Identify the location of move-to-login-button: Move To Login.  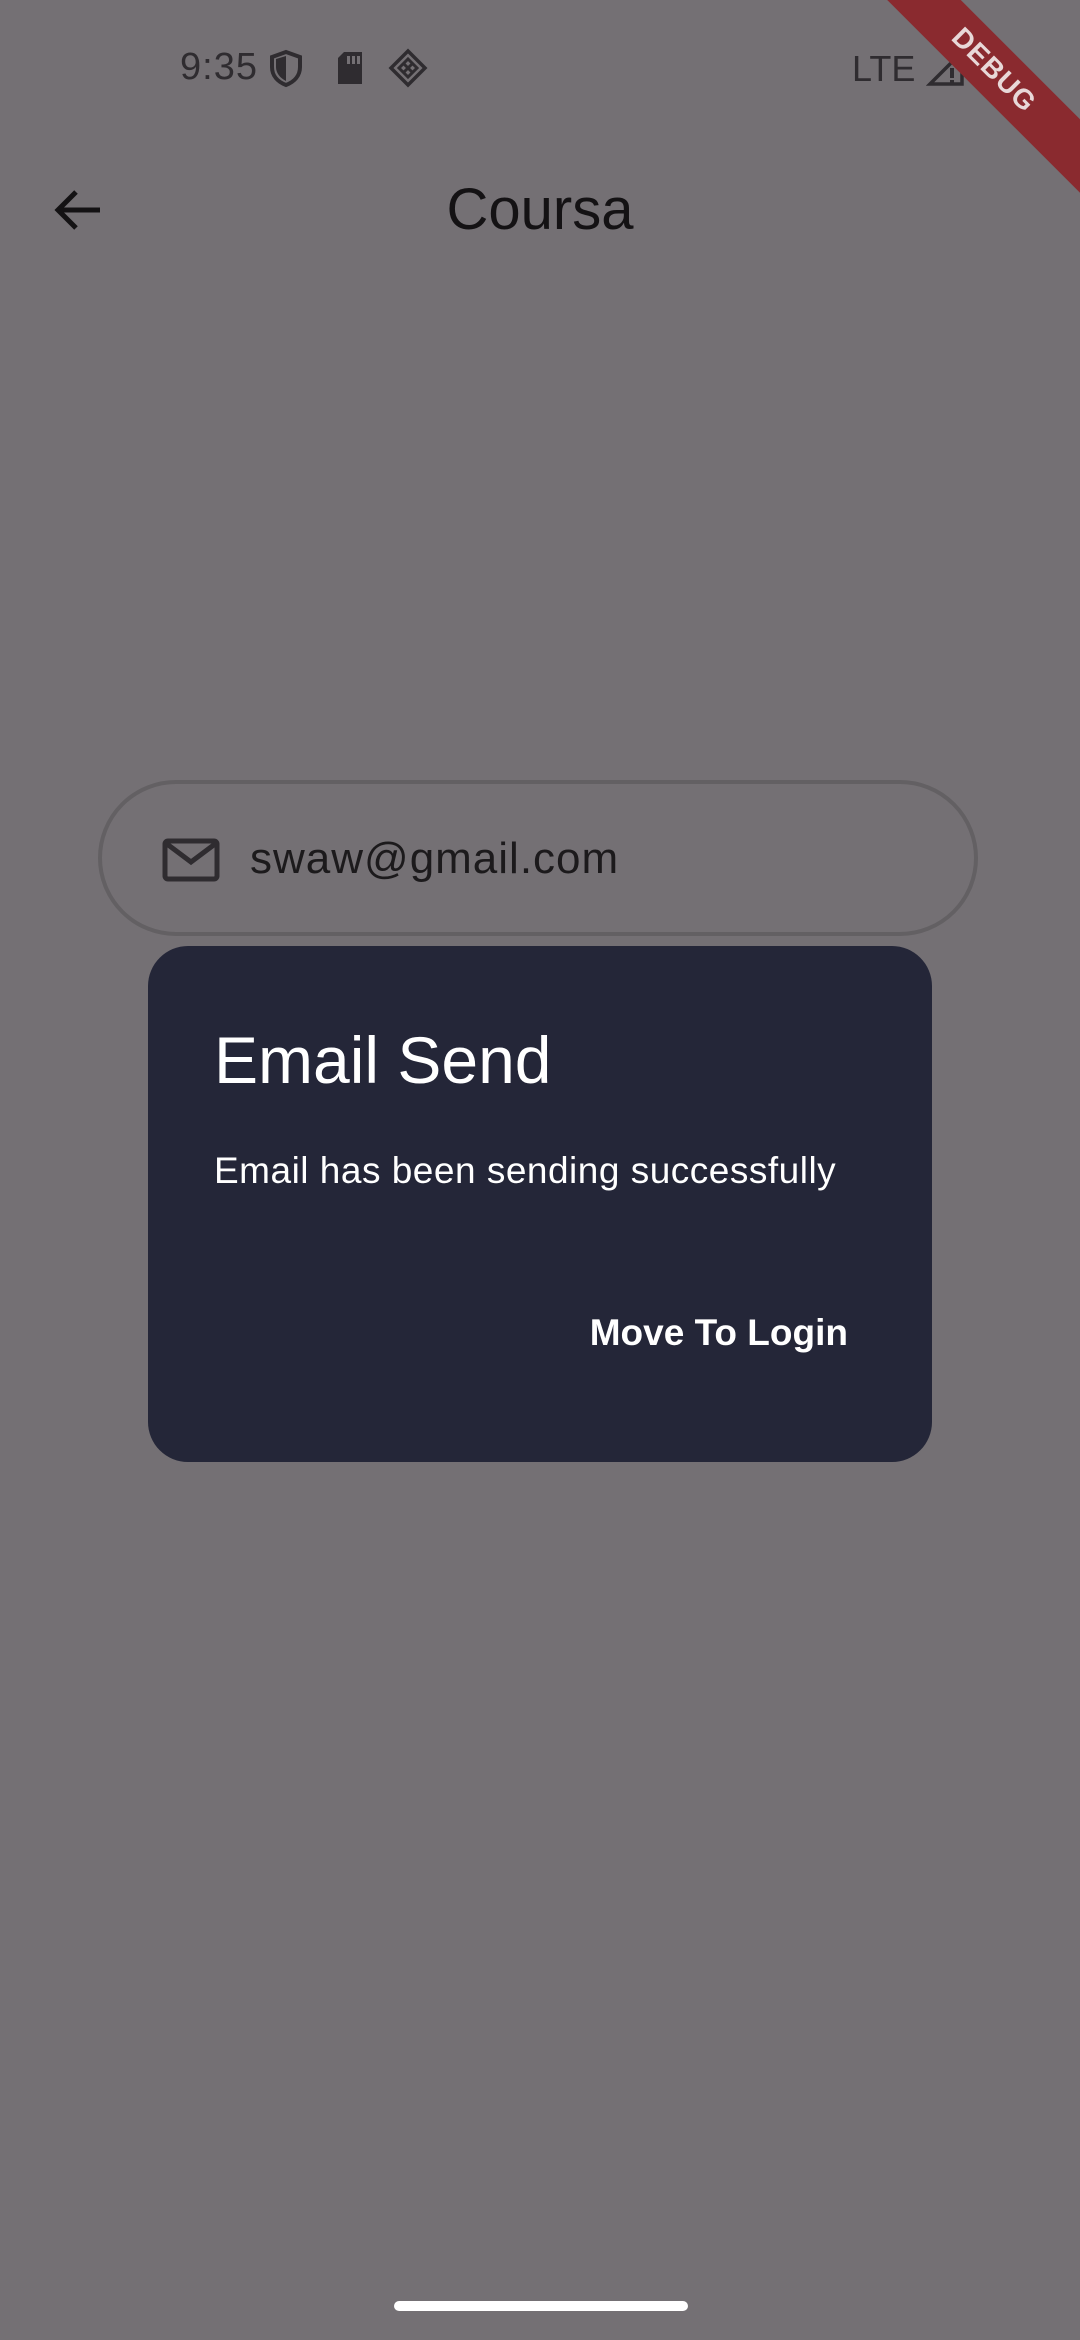
(719, 1333).